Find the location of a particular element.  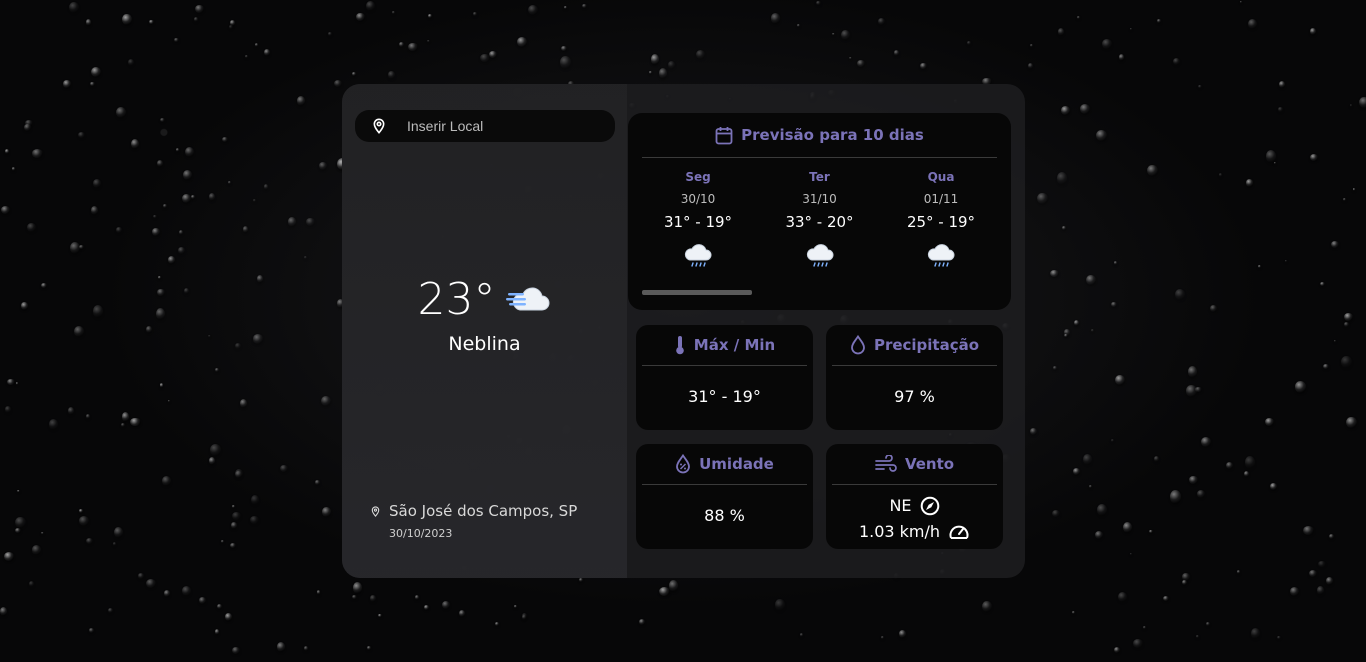

droplet-icon is located at coordinates (858, 345).